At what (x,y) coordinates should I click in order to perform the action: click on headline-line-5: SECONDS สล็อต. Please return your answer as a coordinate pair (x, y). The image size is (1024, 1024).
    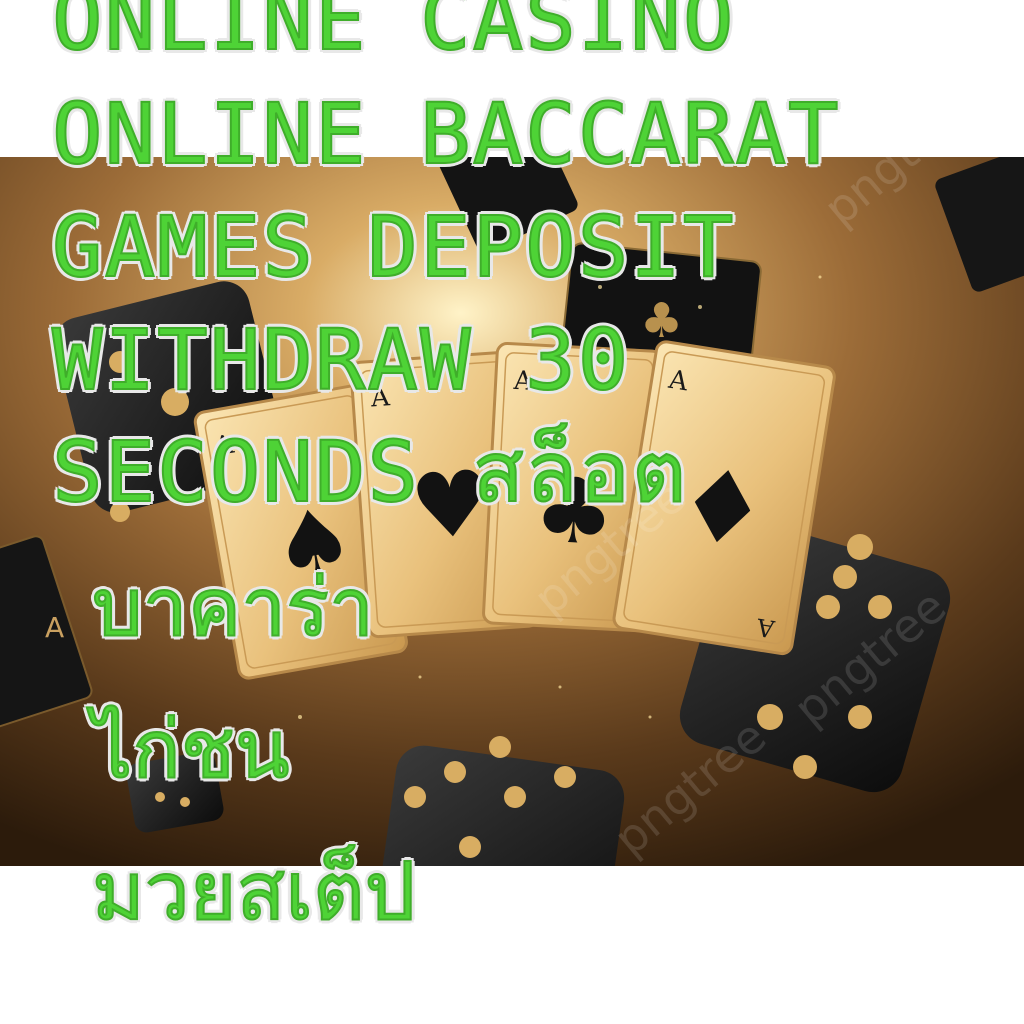
    Looking at the image, I should click on (370, 472).